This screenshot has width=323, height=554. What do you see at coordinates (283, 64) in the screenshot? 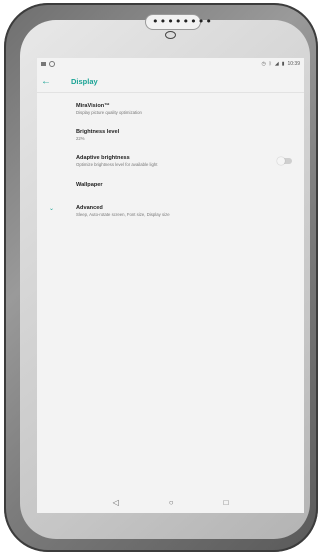
I see `battery-icon: ▮` at bounding box center [283, 64].